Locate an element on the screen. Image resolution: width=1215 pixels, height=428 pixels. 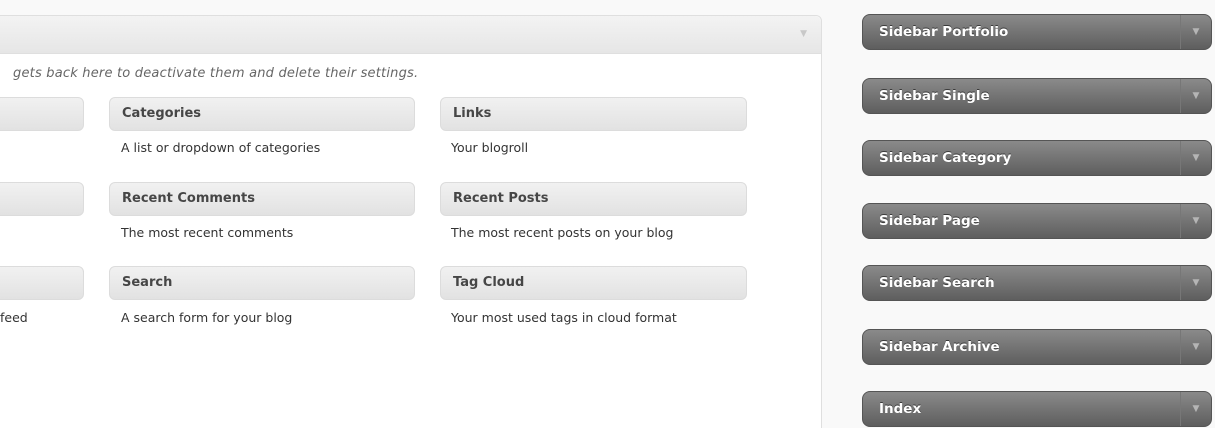
sidebar-single: Sidebar Single ▼ is located at coordinates (1037, 96).